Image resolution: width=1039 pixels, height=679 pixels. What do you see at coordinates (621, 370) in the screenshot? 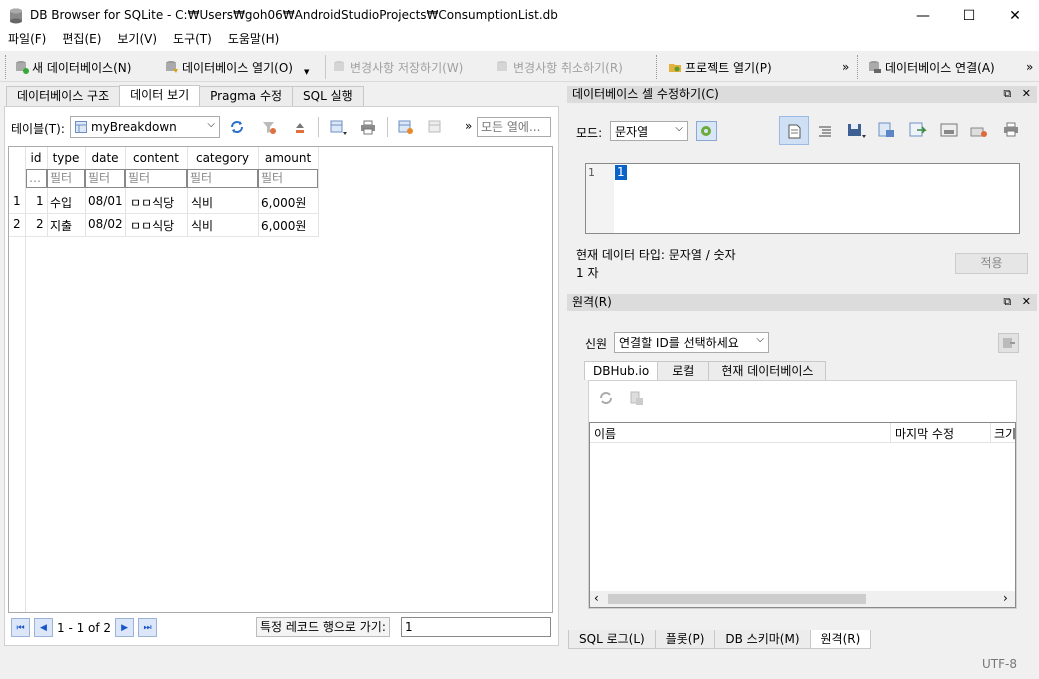
I see `tab-dbhub: DBHub.io` at bounding box center [621, 370].